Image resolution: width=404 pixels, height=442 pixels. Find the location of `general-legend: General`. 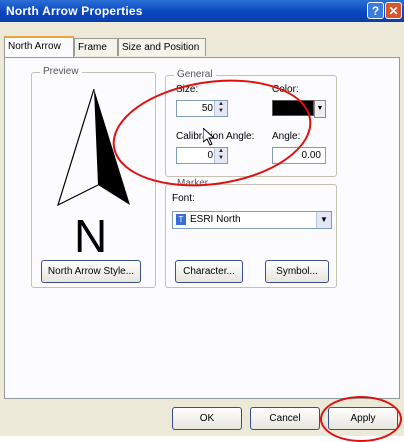

general-legend: General is located at coordinates (195, 74).